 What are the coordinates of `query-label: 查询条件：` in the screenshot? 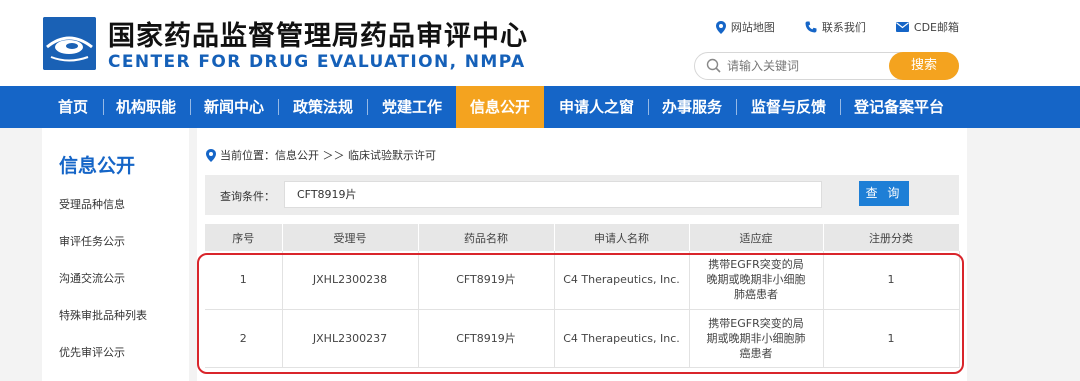 It's located at (247, 196).